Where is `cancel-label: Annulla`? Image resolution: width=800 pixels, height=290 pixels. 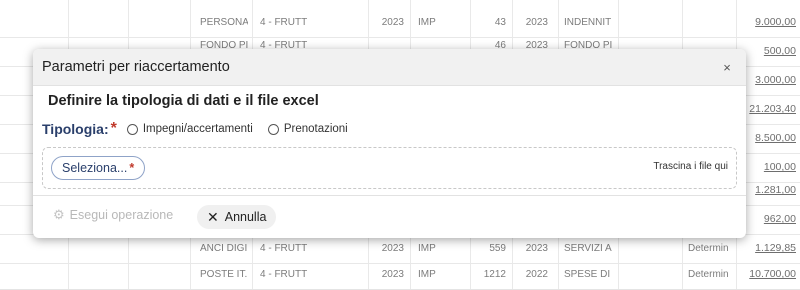 cancel-label: Annulla is located at coordinates (245, 217).